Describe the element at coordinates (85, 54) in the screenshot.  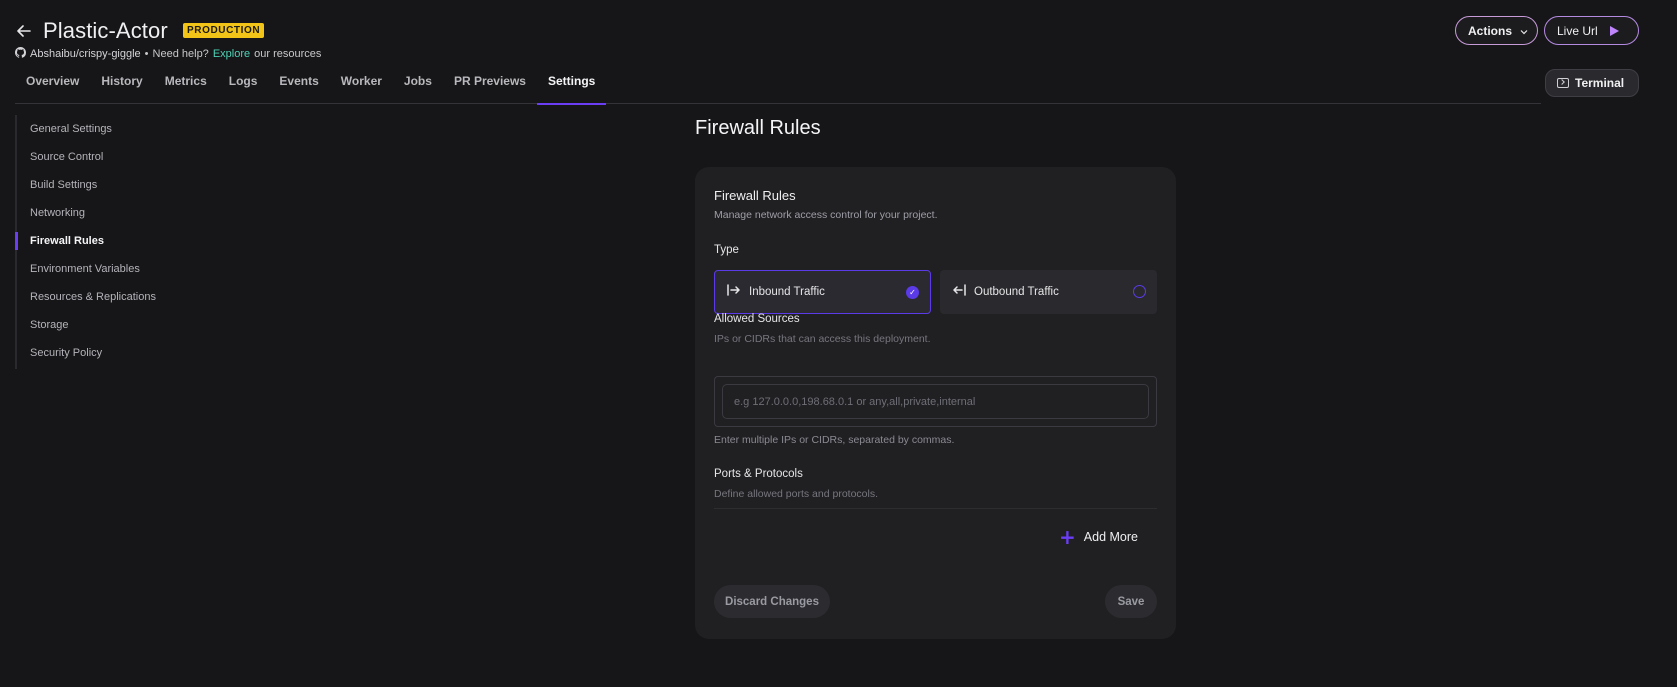
I see `repo-link: Abshaibu/crispy-giggle` at that location.